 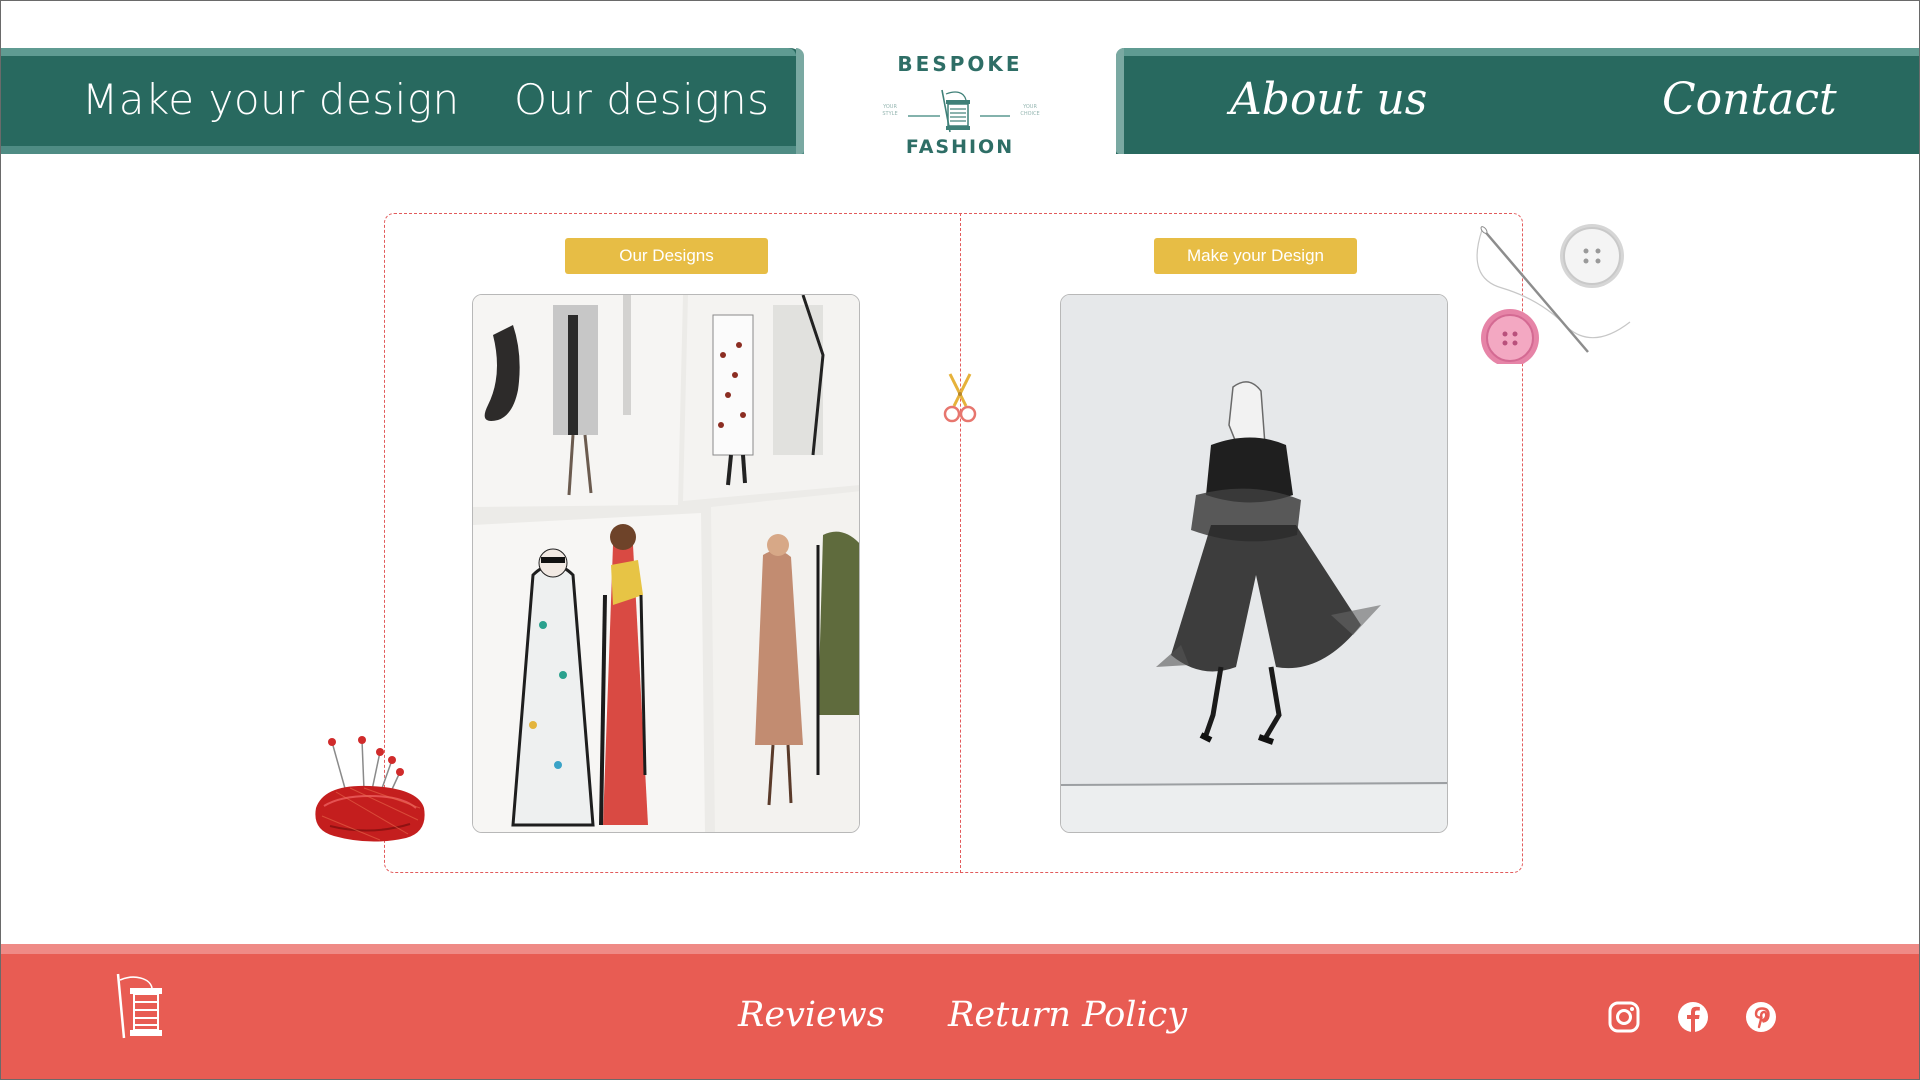 What do you see at coordinates (1553, 294) in the screenshot?
I see `needle-and-buttons-icon` at bounding box center [1553, 294].